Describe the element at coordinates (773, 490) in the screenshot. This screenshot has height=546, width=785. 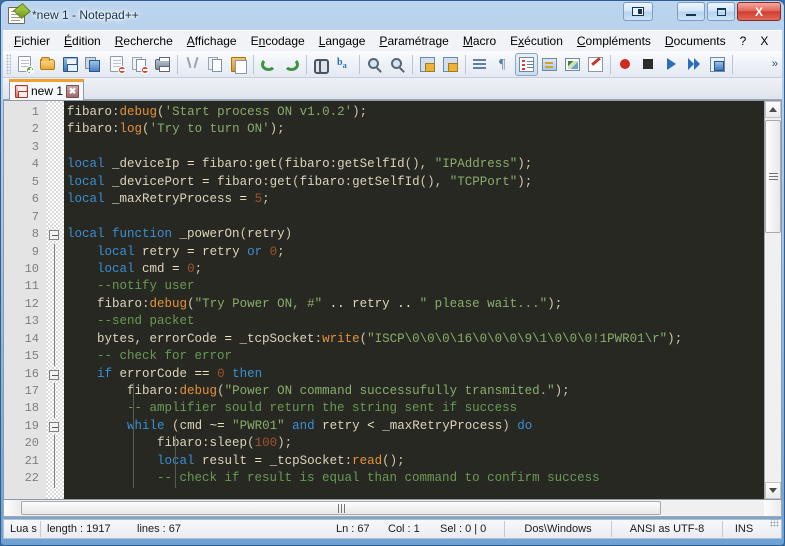
I see `scroll-down-arrow` at that location.